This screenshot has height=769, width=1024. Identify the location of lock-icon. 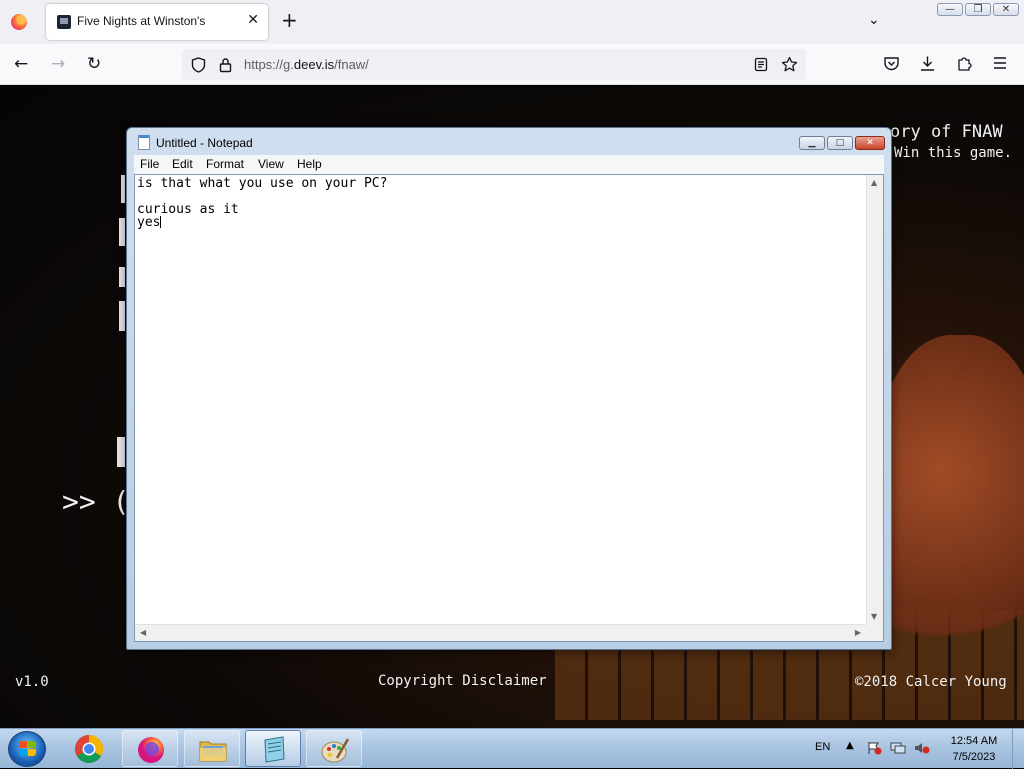
(225, 65).